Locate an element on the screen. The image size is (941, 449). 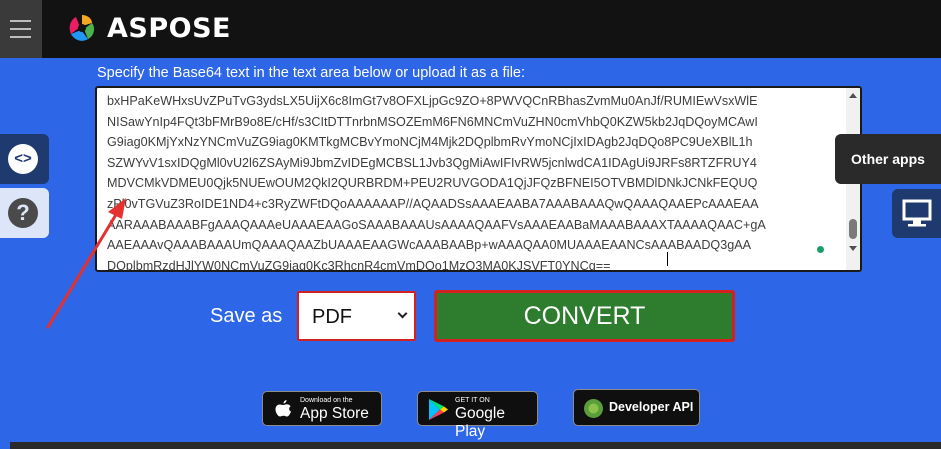
convert-button: CONVERT is located at coordinates (584, 316).